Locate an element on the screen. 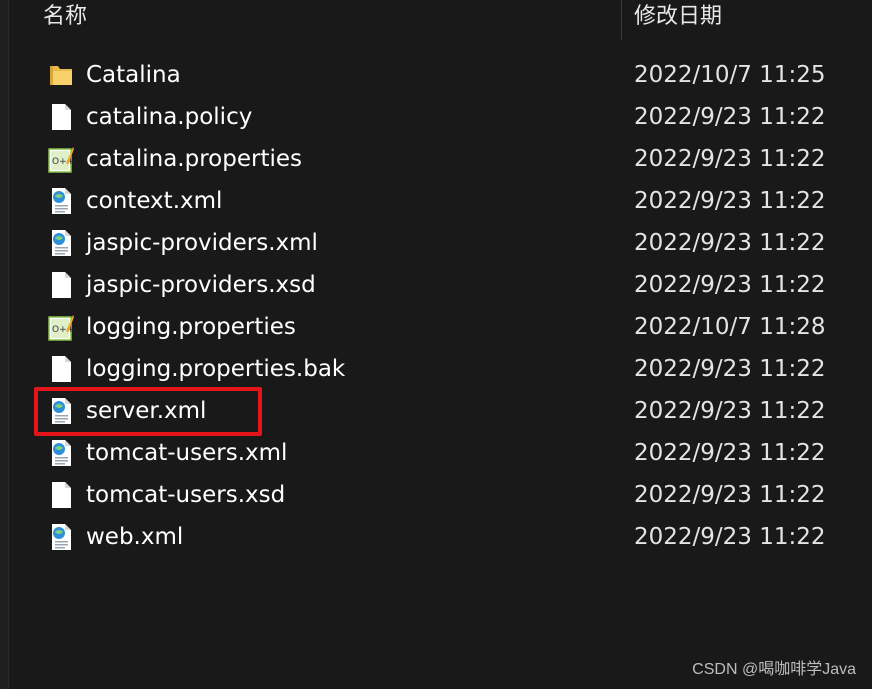 The width and height of the screenshot is (872, 689). file-name: jaspic-providers.xml is located at coordinates (202, 243).